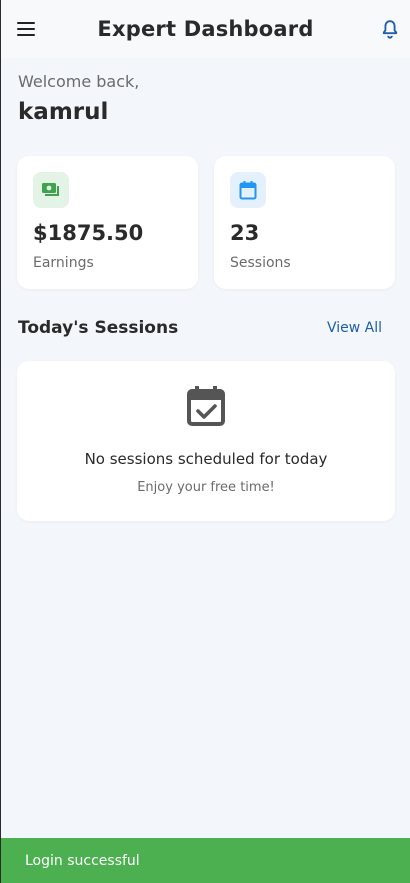 This screenshot has height=883, width=410. I want to click on page-title: Expert Dashboard, so click(205, 29).